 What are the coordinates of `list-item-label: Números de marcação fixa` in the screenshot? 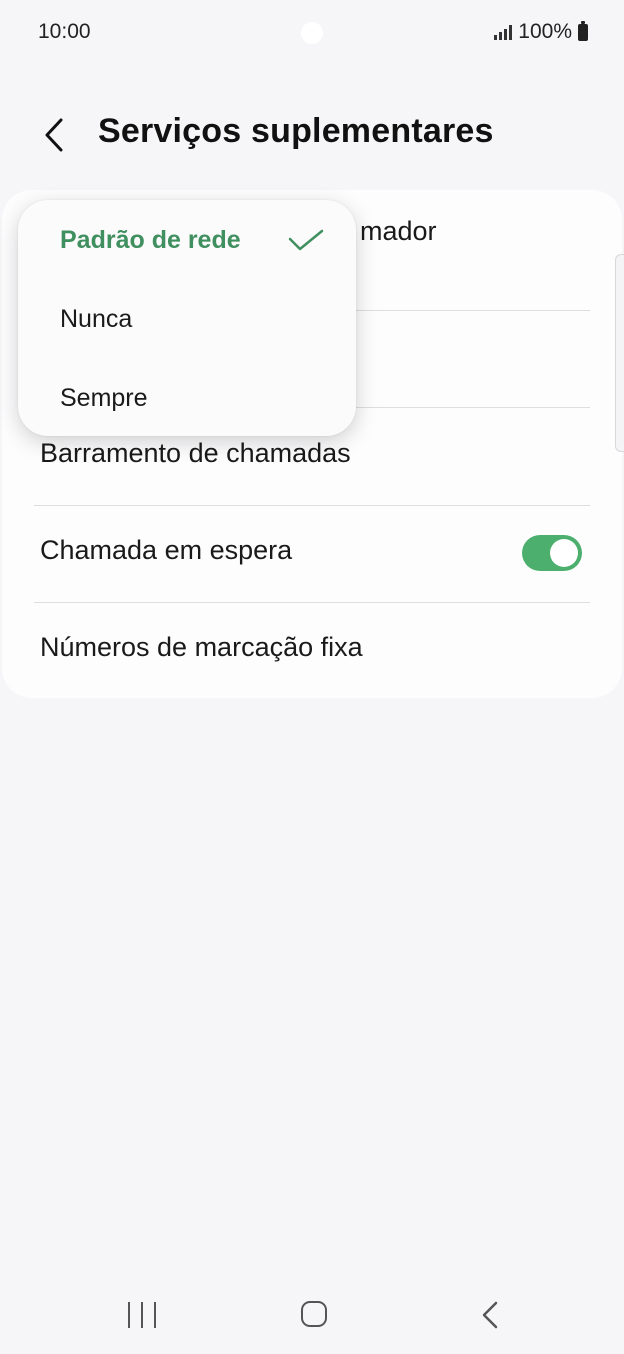 It's located at (201, 647).